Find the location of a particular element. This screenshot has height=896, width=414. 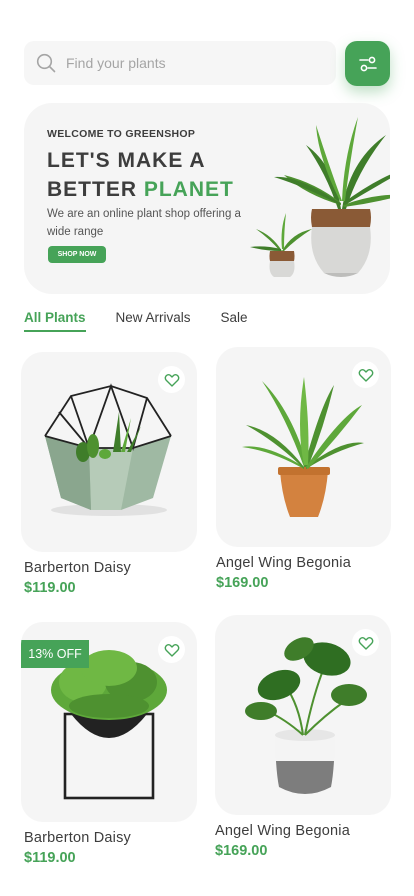

banner-headline-line1: LET'S MAKE A is located at coordinates (126, 160).